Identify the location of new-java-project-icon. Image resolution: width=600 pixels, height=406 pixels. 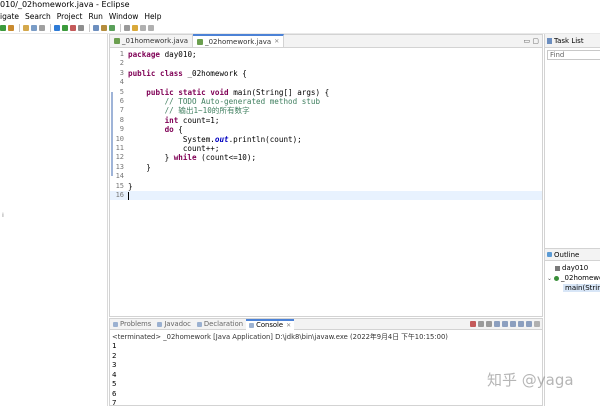
(96, 27).